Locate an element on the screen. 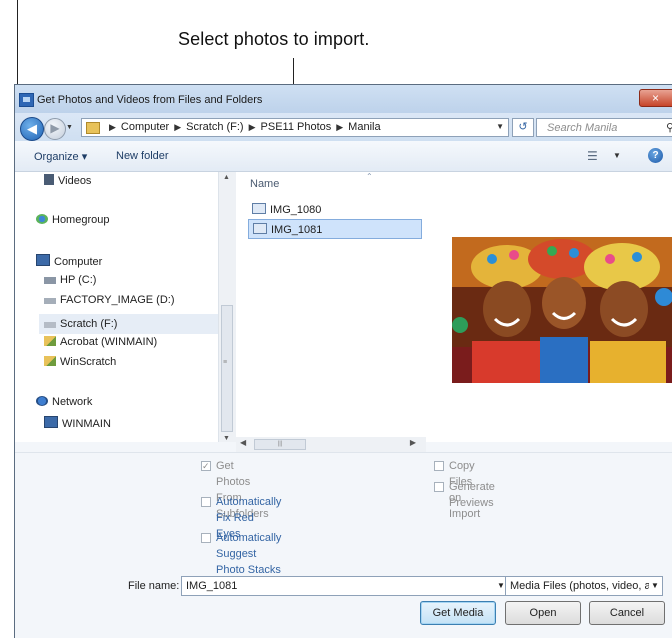 The image size is (672, 638). option-label-line: Automatically Fix Red is located at coordinates (249, 510).